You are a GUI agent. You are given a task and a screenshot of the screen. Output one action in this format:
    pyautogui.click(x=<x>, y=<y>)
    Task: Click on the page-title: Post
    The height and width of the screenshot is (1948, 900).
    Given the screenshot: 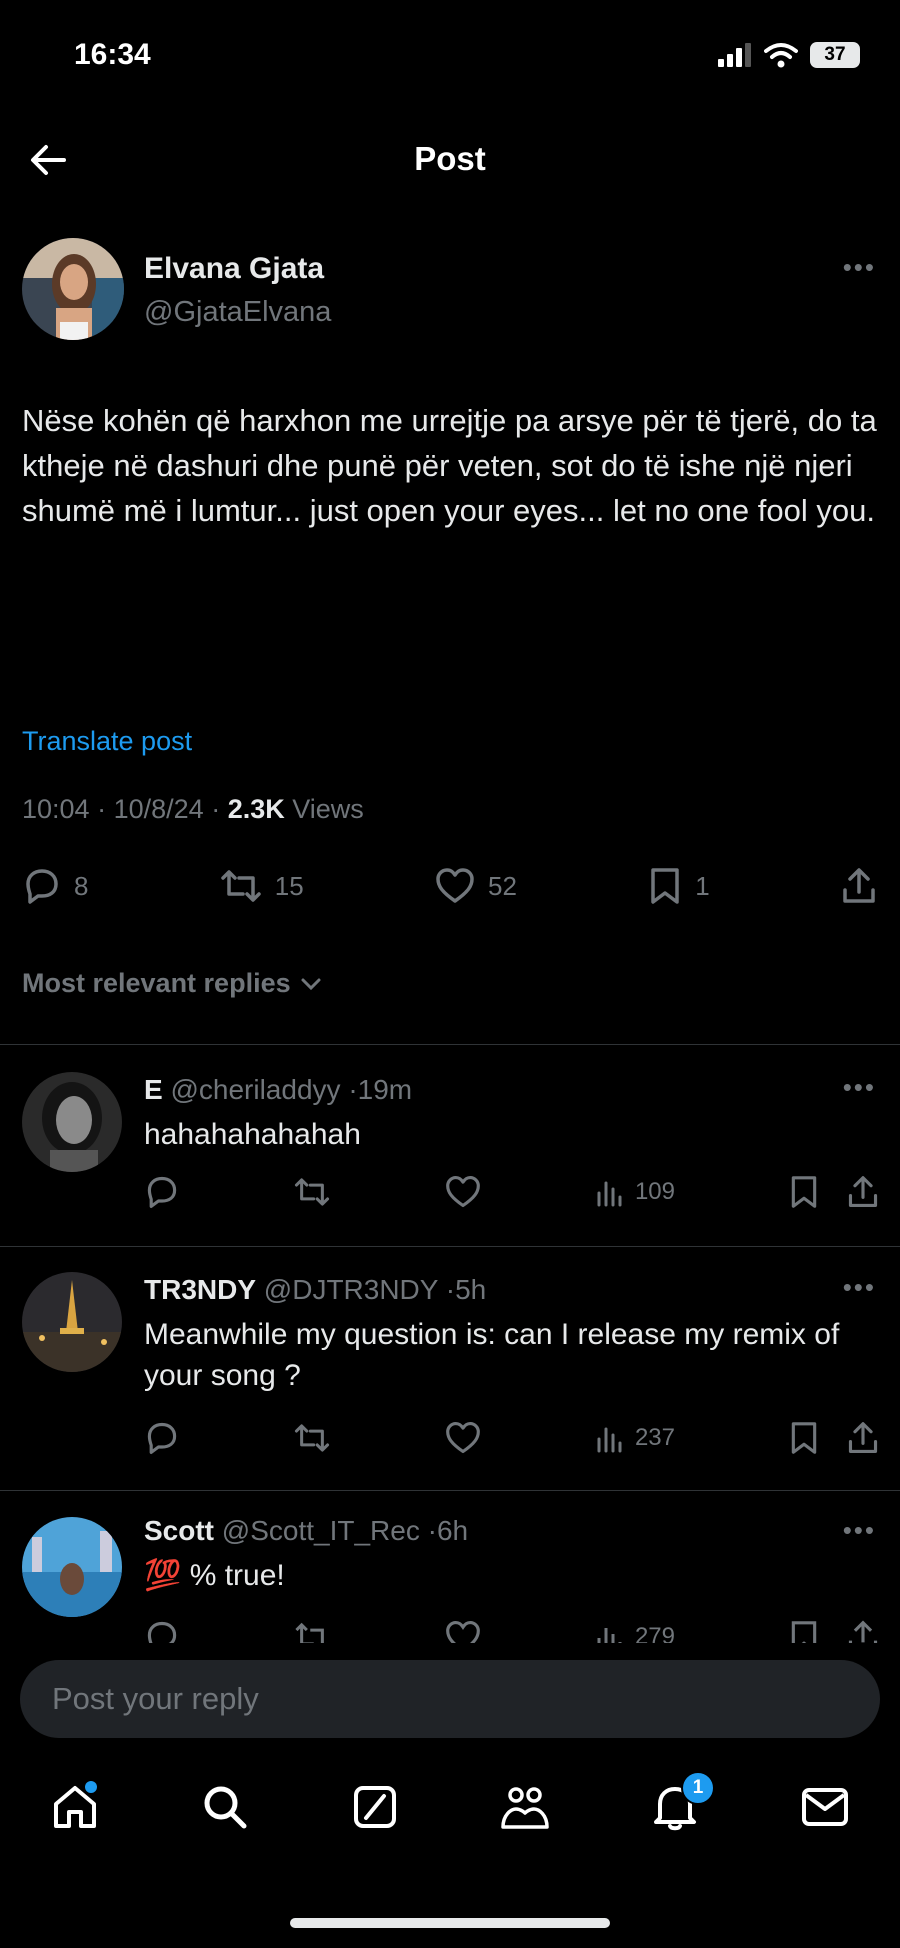 What is the action you would take?
    pyautogui.click(x=450, y=158)
    